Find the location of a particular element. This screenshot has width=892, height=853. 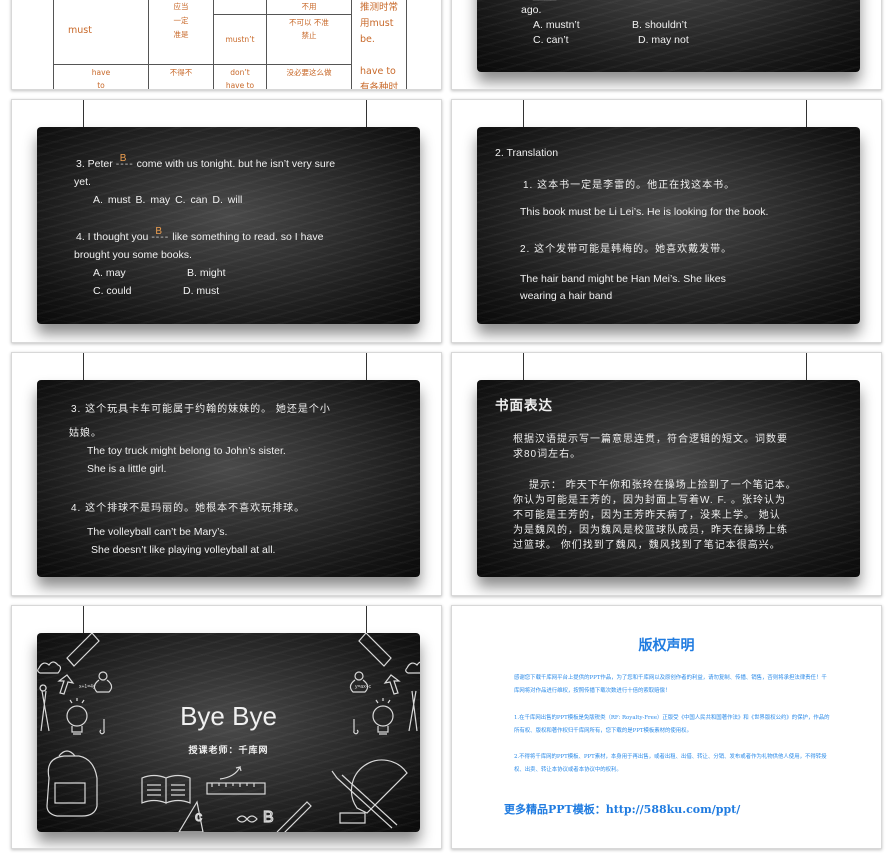

table-notes: 推测时常用must be. have to 有各种时态。 is located at coordinates (379, 44).